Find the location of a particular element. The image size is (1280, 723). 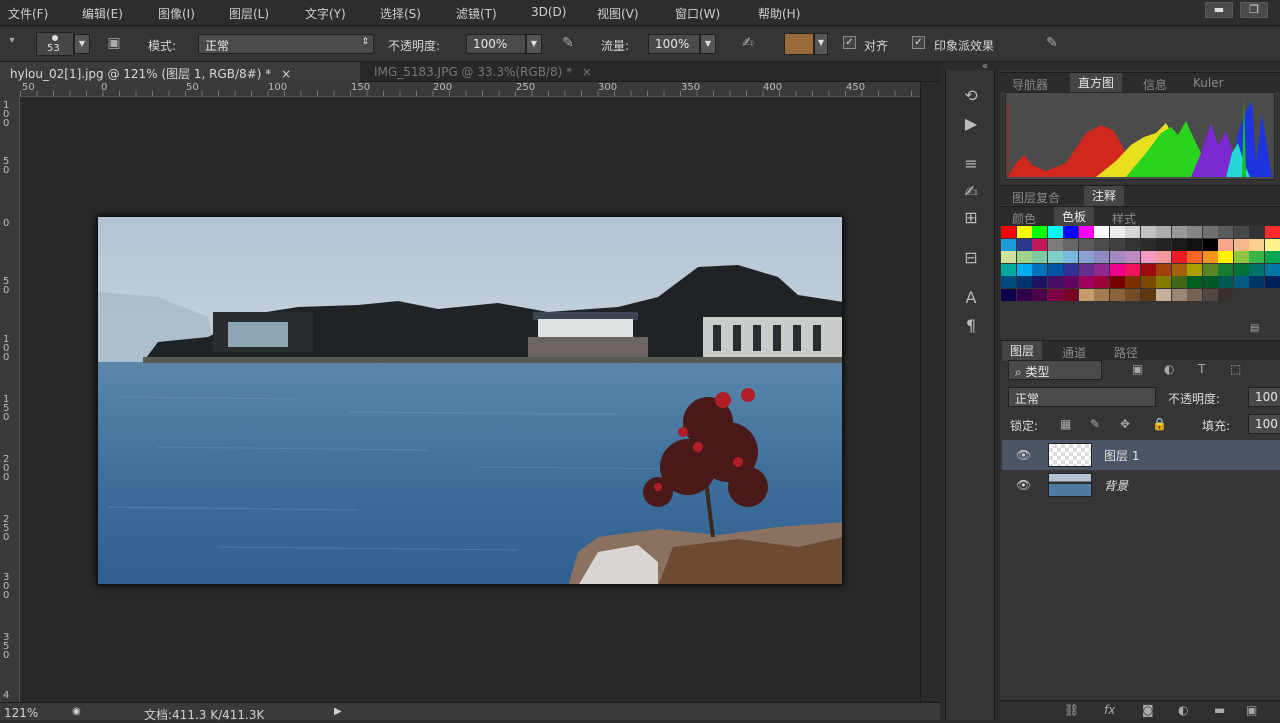

adjustments-icon: ≡ is located at coordinates (971, 165).